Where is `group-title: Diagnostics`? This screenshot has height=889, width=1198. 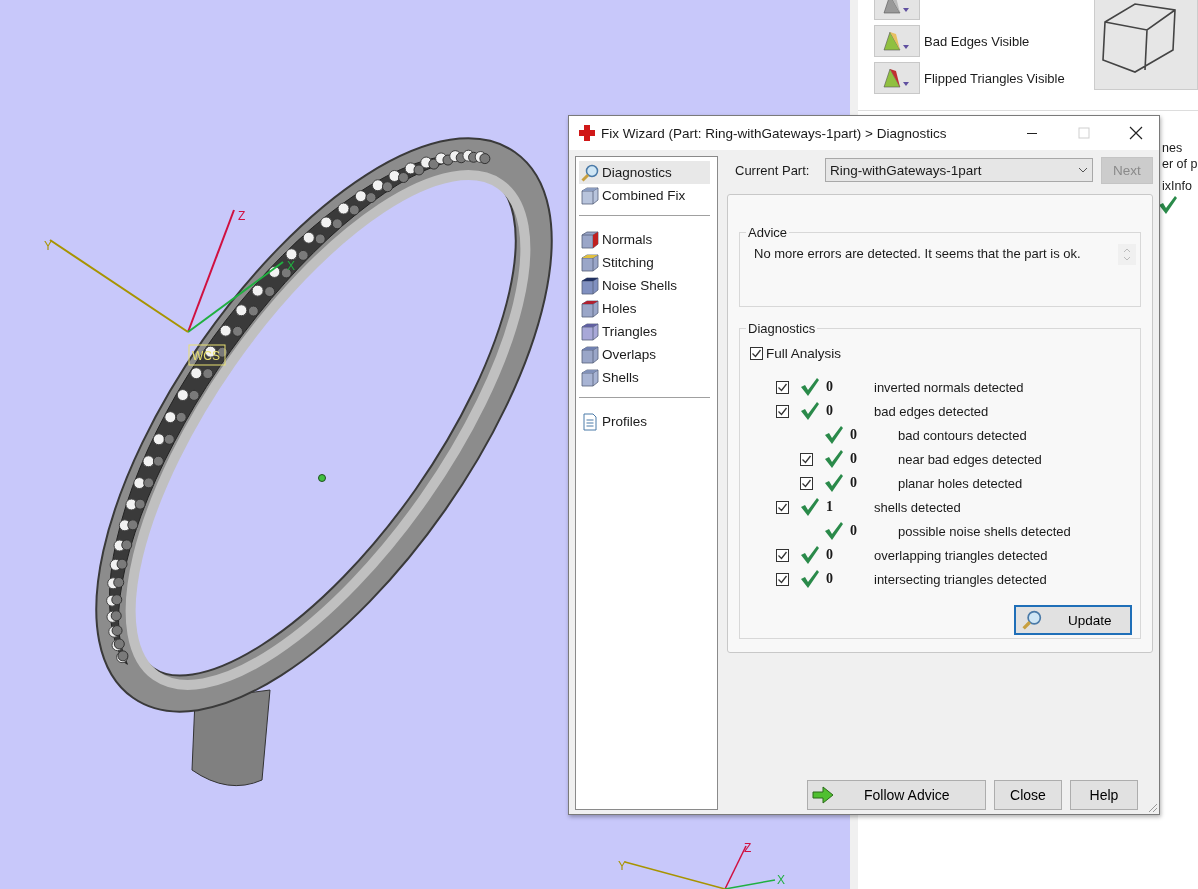
group-title: Diagnostics is located at coordinates (782, 328).